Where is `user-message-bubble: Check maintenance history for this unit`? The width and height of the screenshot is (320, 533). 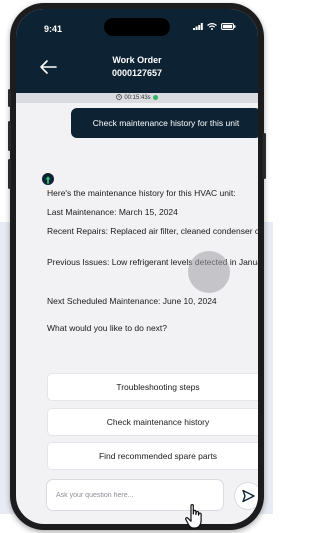
user-message-bubble: Check maintenance history for this unit is located at coordinates (164, 123).